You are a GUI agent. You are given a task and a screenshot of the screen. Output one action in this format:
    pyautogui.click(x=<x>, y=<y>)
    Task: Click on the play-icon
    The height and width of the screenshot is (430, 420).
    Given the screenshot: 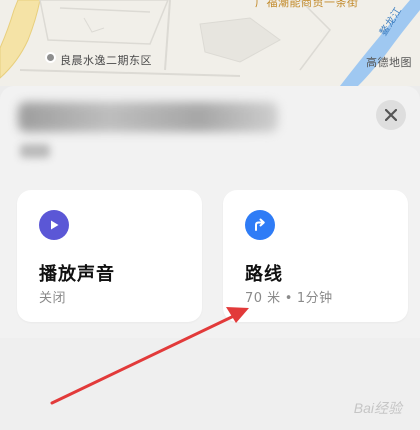 What is the action you would take?
    pyautogui.click(x=55, y=225)
    